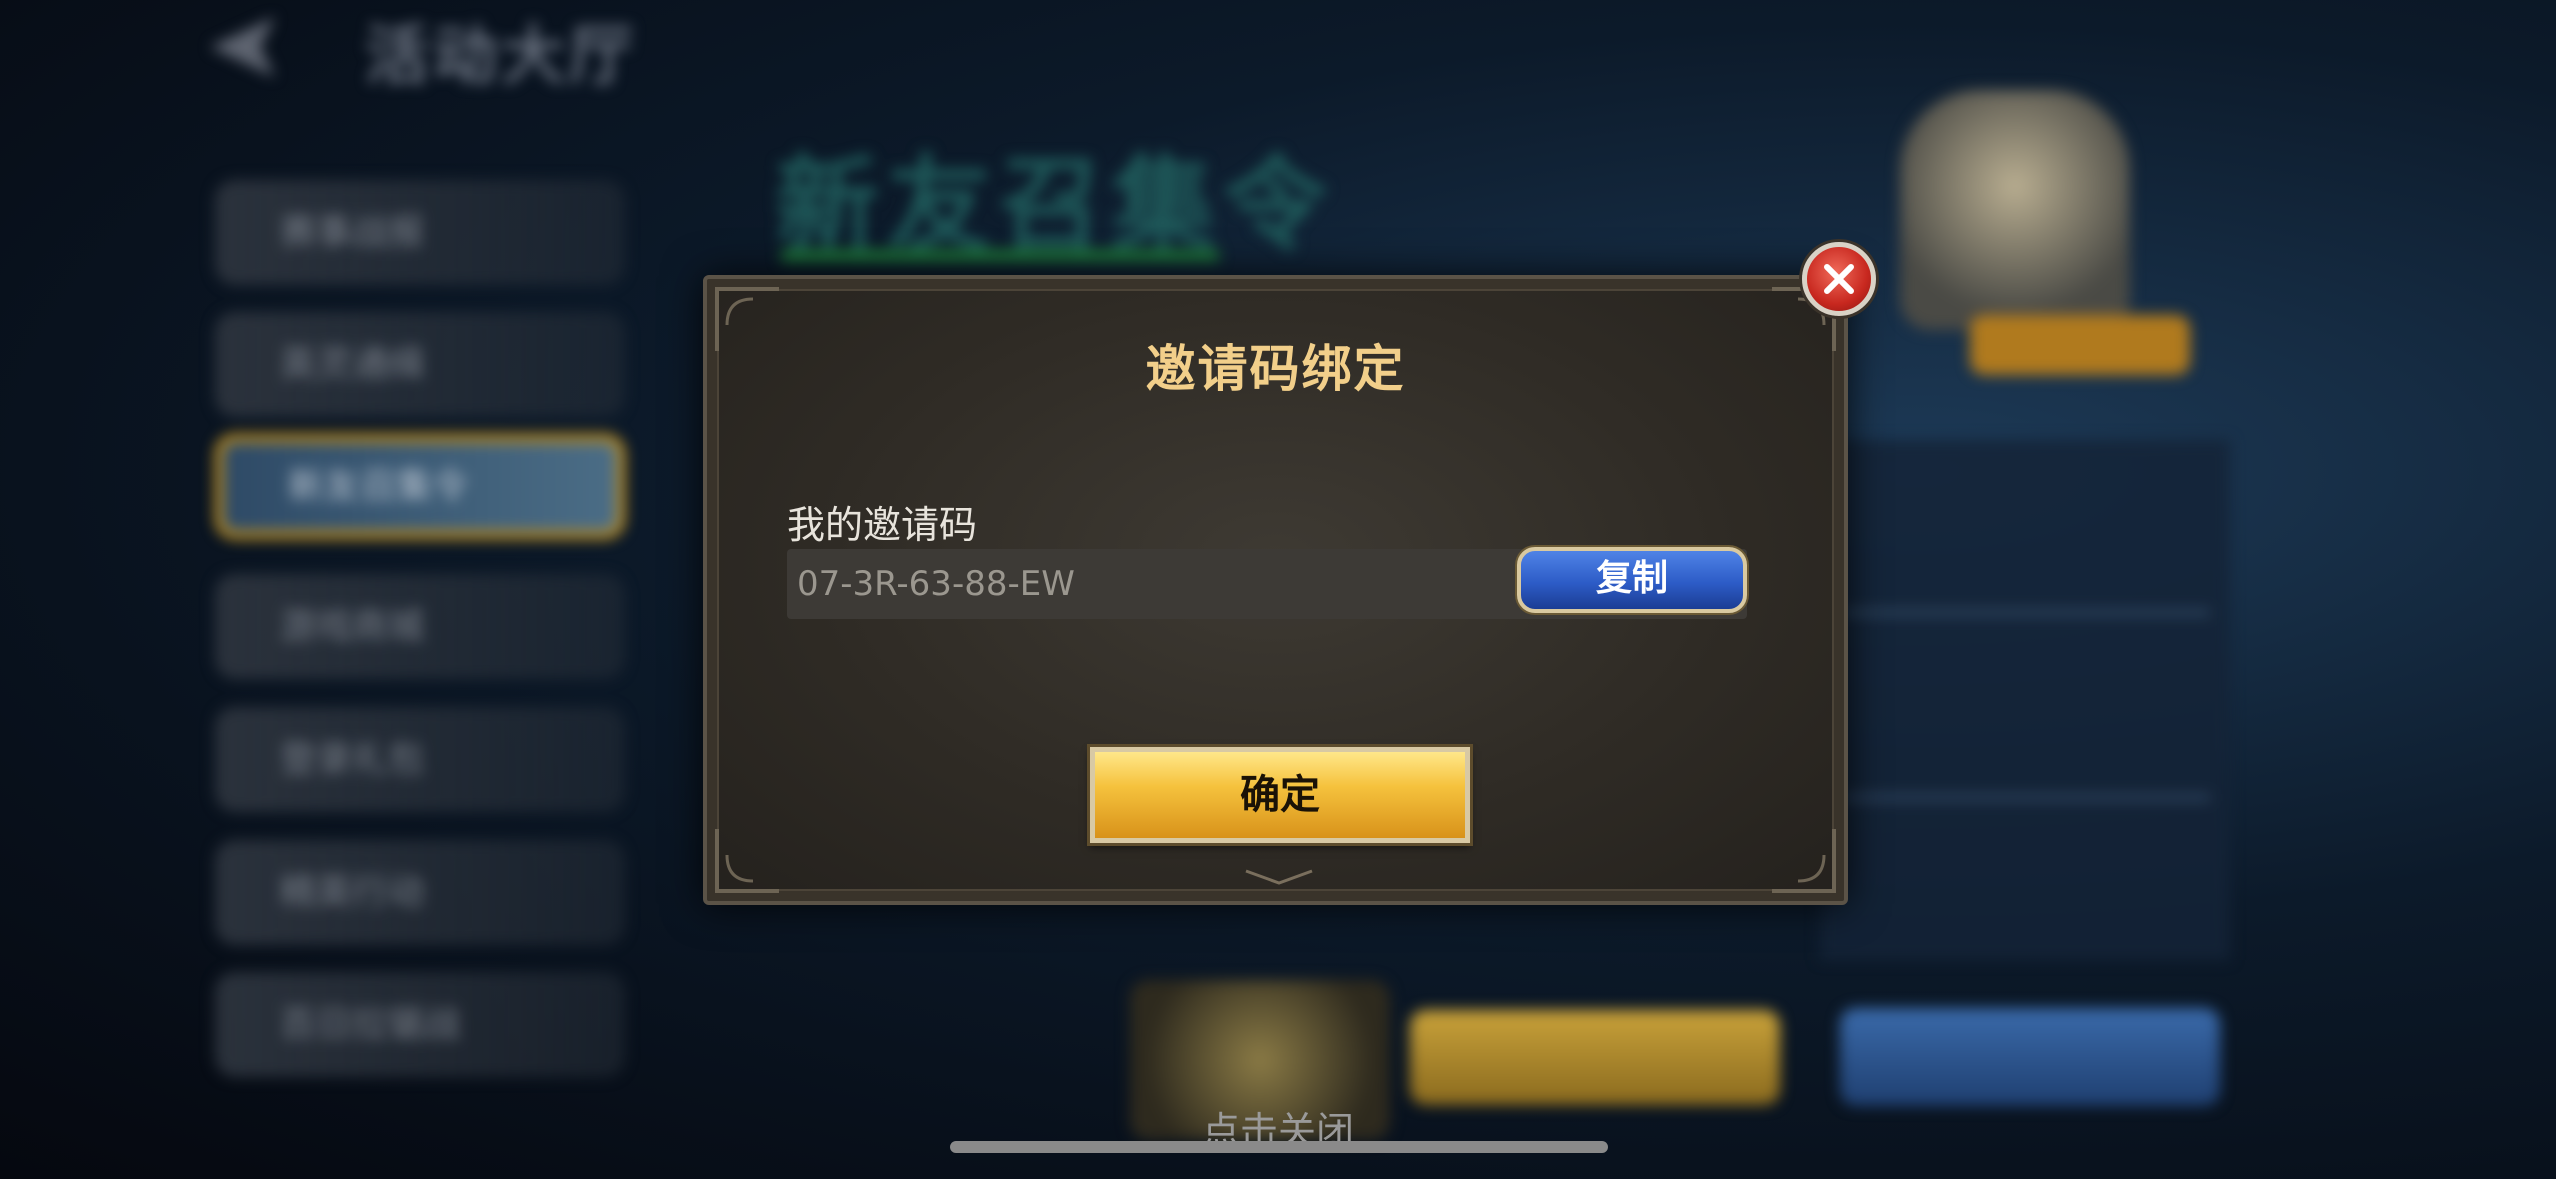 The image size is (2556, 1179). I want to click on close-x-icon, so click(1839, 279).